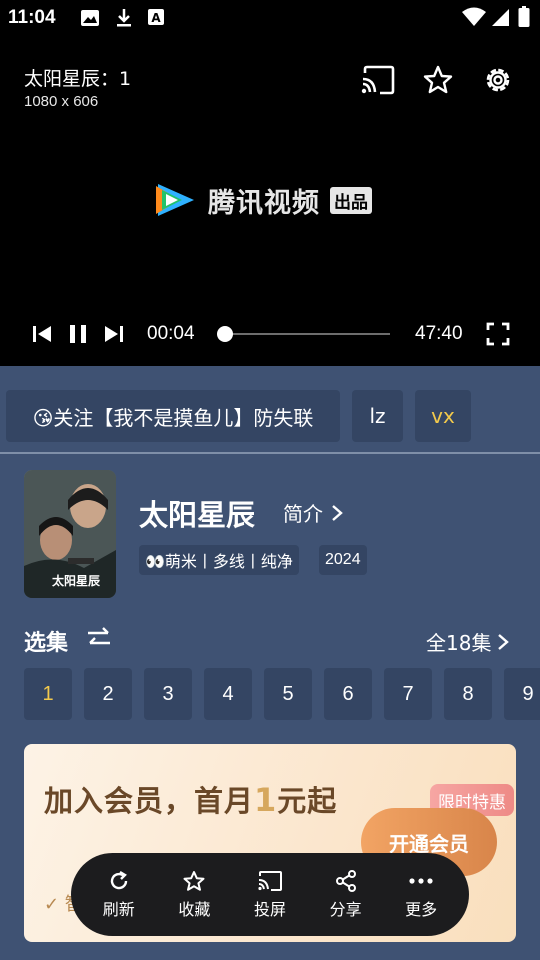  What do you see at coordinates (168, 694) in the screenshot?
I see `episode-button: 3` at bounding box center [168, 694].